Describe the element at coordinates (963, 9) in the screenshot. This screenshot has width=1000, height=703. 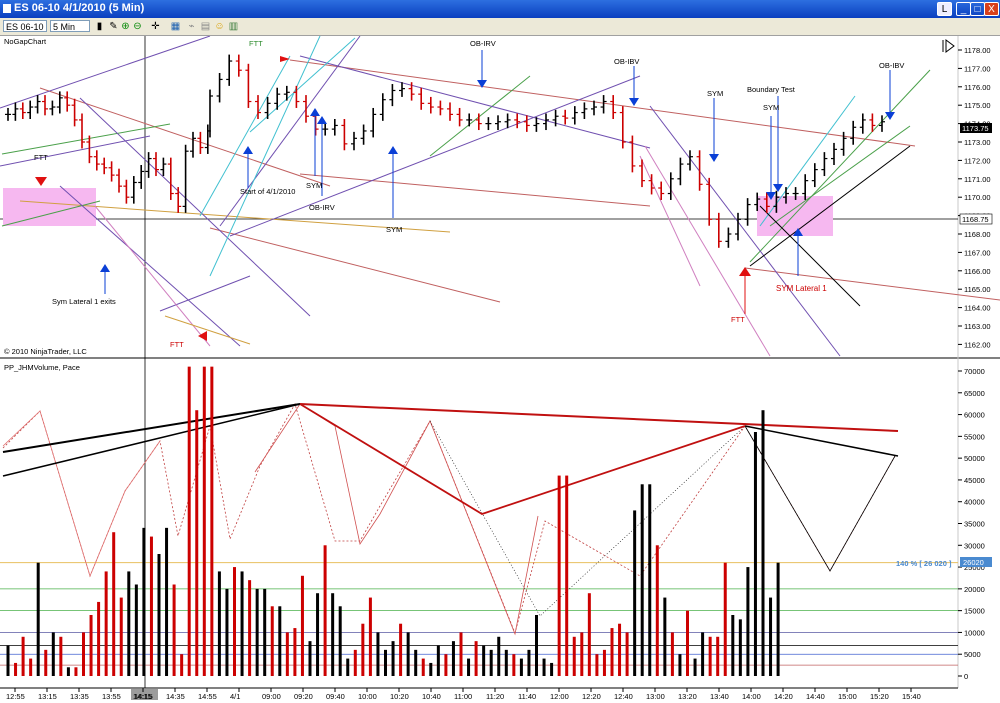
I see `minimize-button: _` at that location.